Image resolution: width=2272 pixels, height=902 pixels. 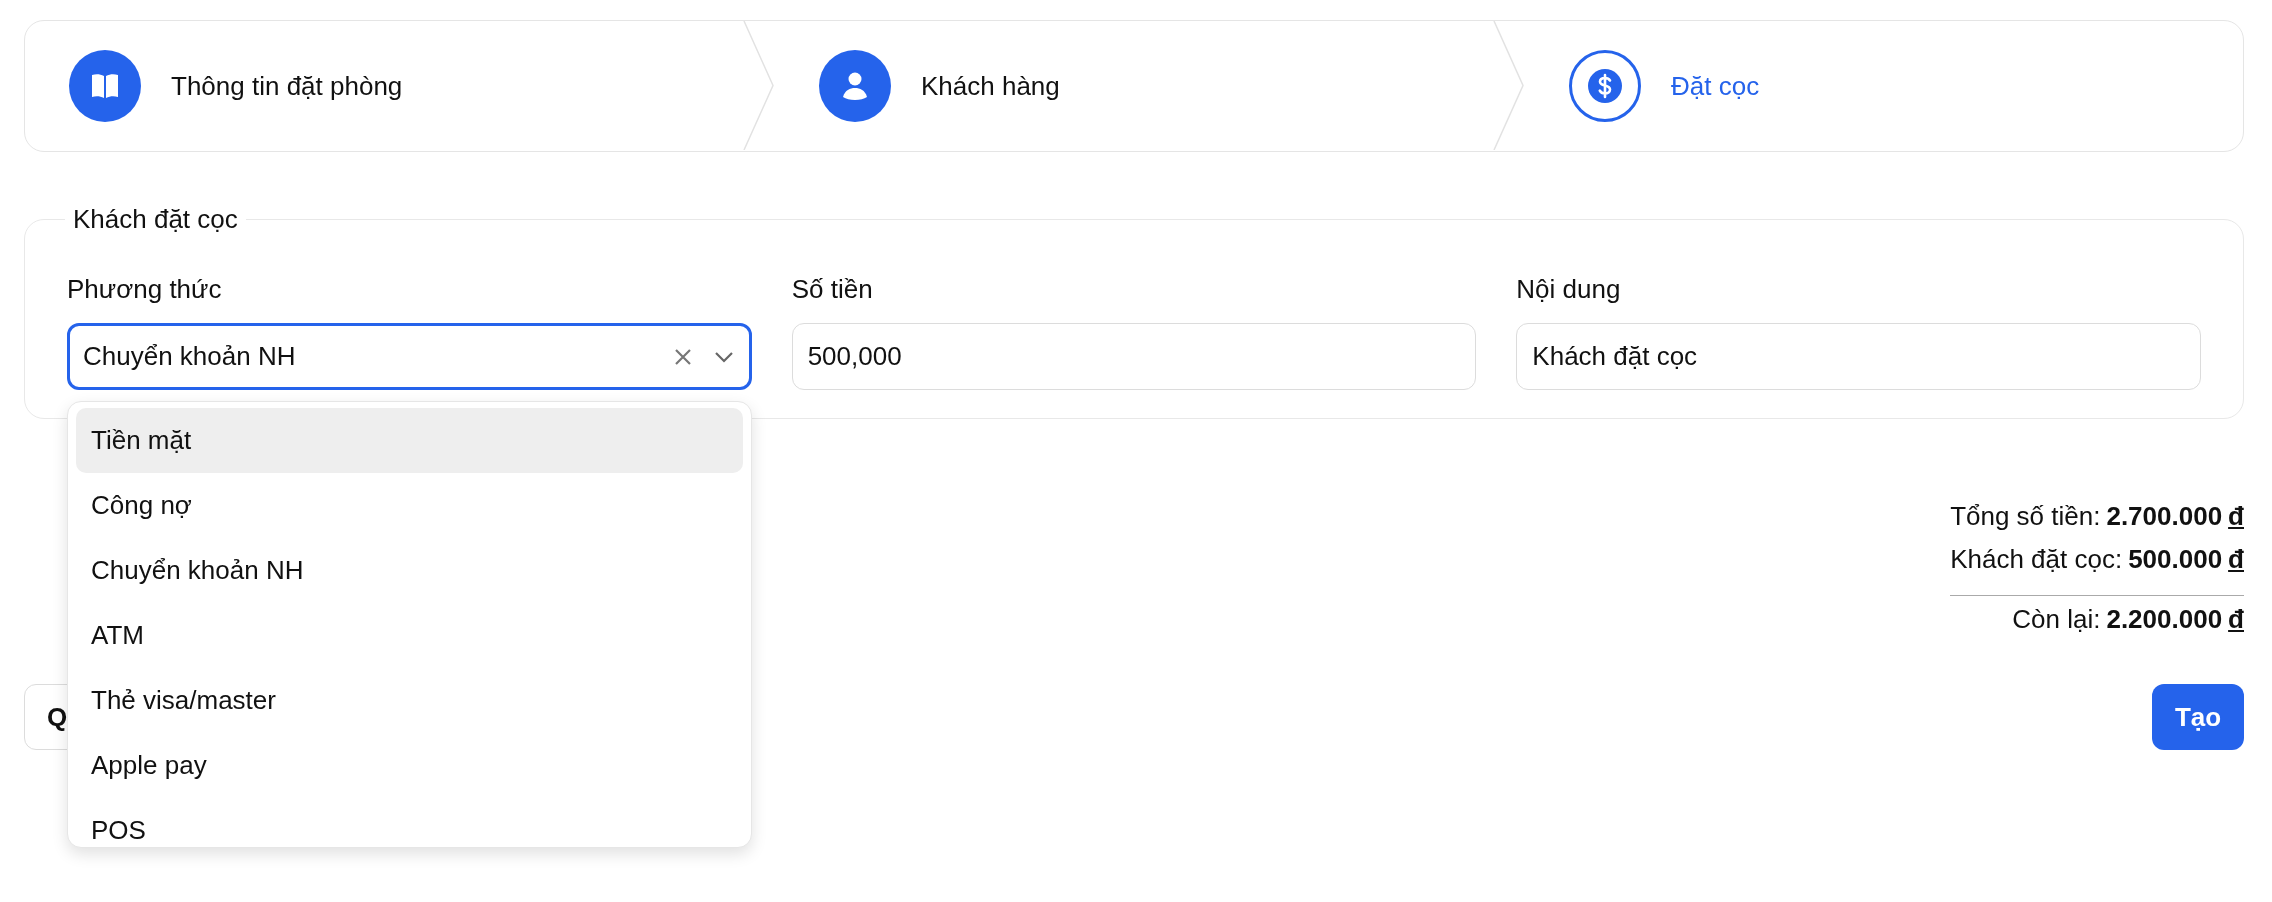 What do you see at coordinates (1715, 86) in the screenshot?
I see `step-label: Đặt cọc` at bounding box center [1715, 86].